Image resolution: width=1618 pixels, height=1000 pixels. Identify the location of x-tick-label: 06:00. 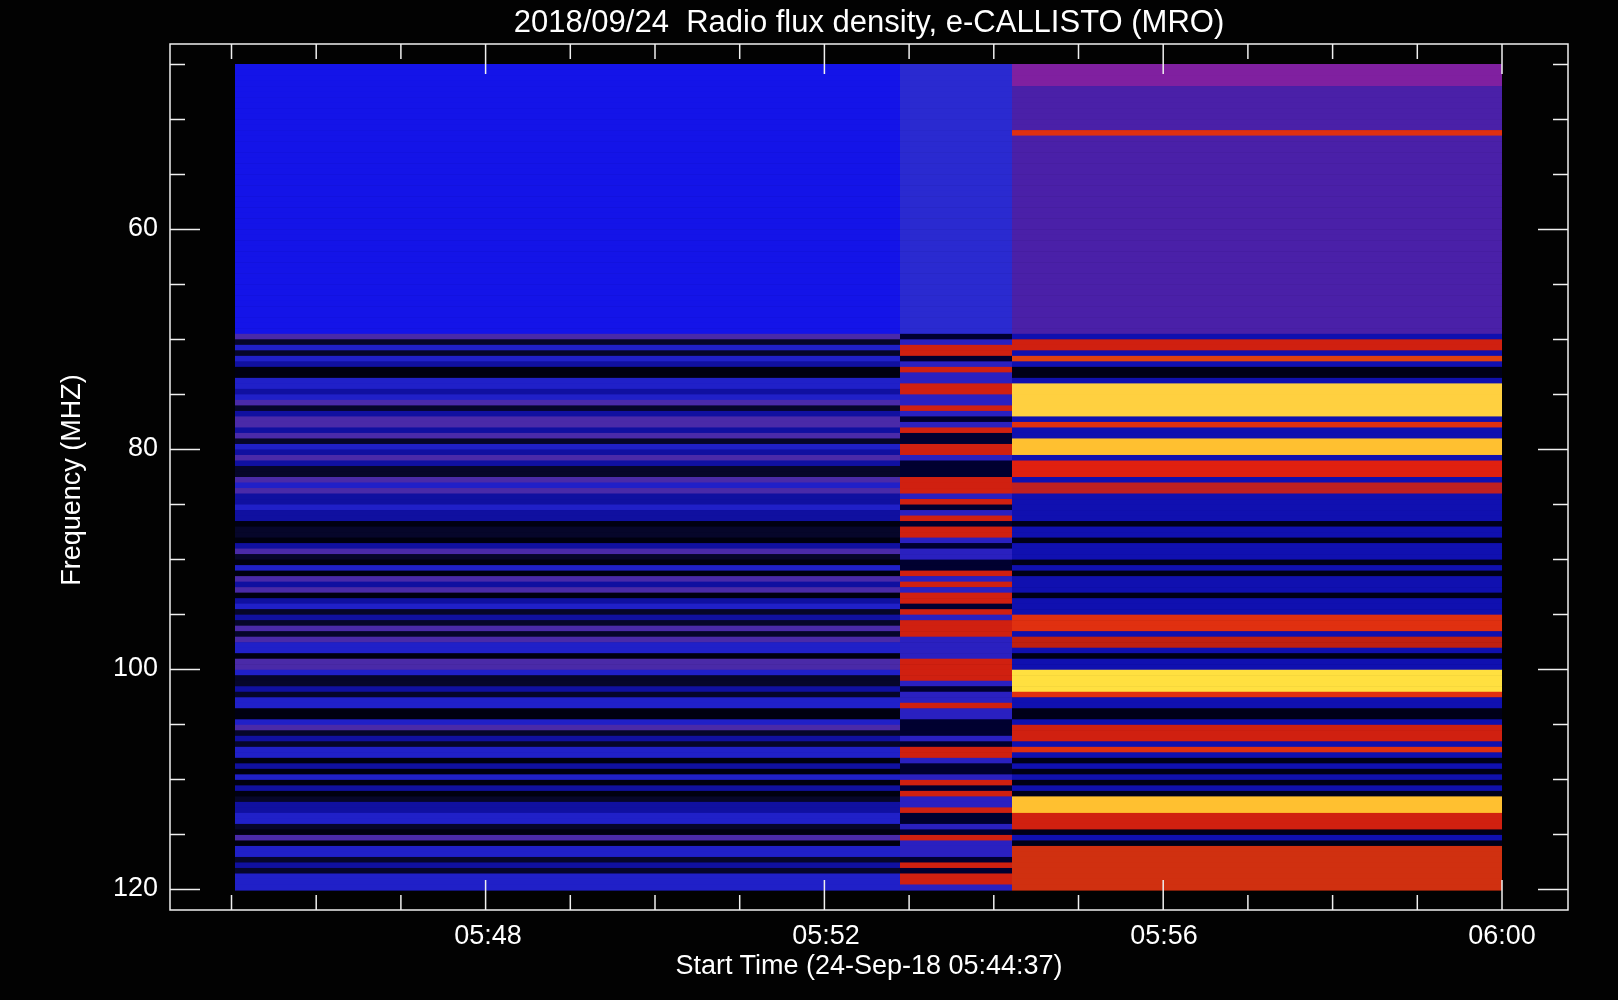
(1502, 935).